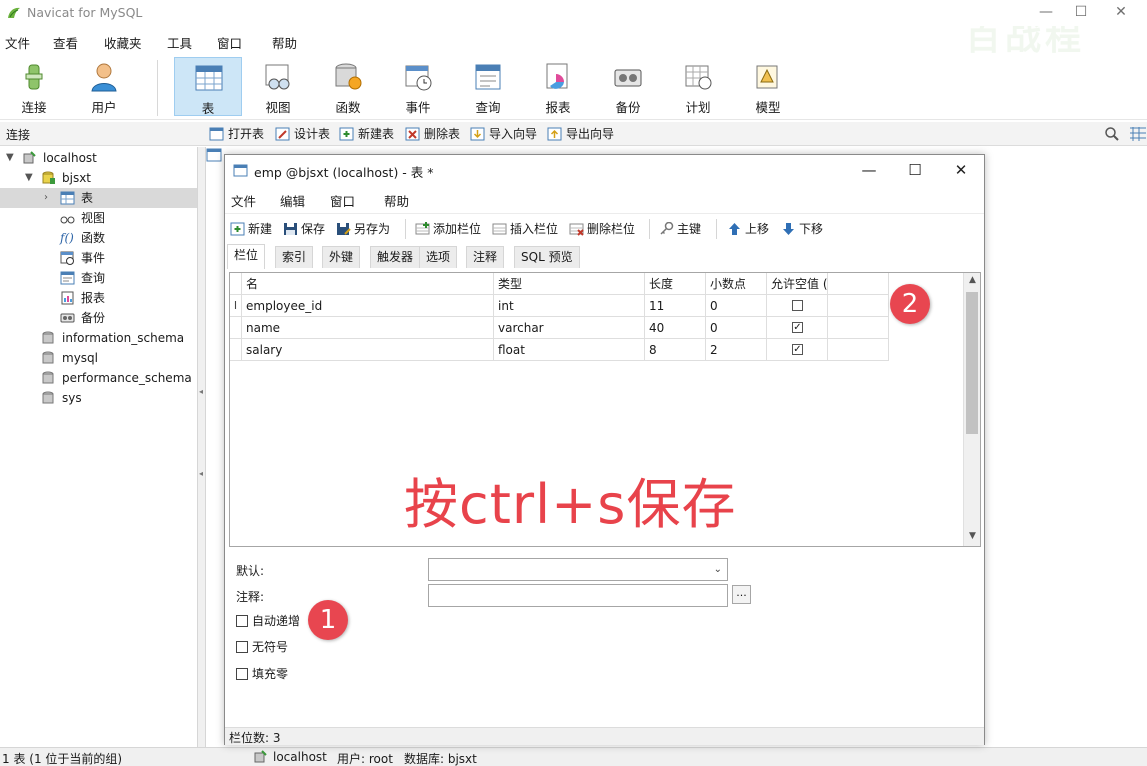 The height and width of the screenshot is (766, 1147). I want to click on toolbar-user-button: 用户, so click(104, 86).